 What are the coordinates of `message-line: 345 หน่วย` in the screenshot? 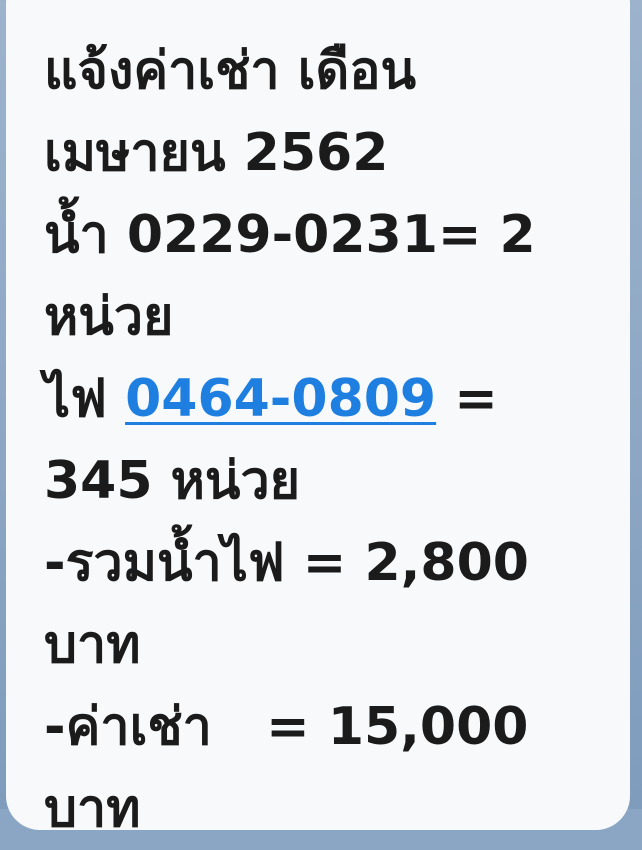 It's located at (172, 481).